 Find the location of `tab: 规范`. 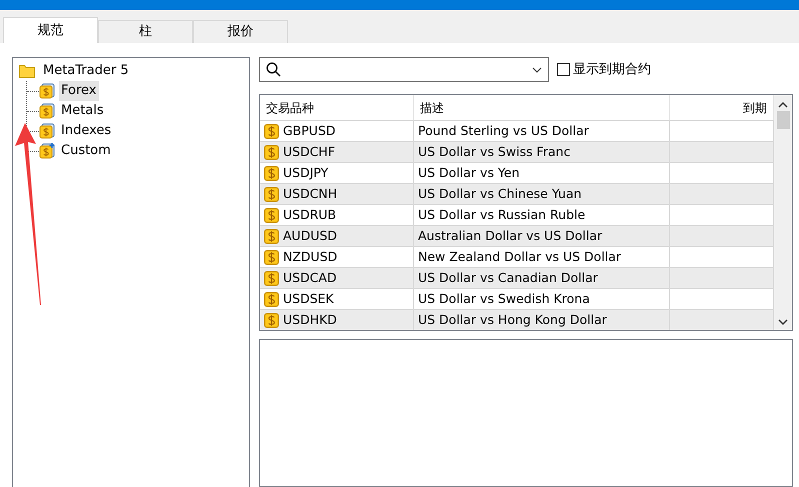

tab: 规范 is located at coordinates (50, 30).